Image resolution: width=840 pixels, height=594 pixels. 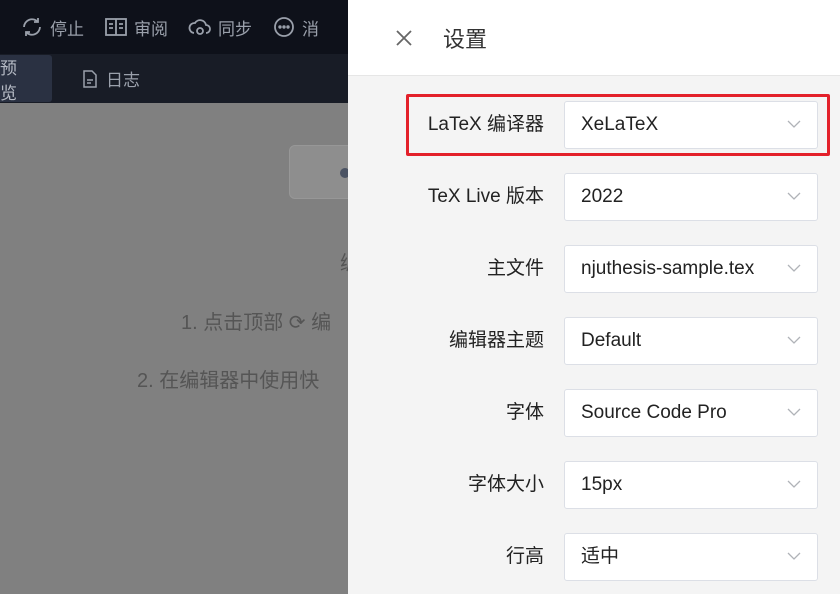 I want to click on hint-line-1: 1. 点击顶部 ⟳ 编, so click(x=256, y=323).